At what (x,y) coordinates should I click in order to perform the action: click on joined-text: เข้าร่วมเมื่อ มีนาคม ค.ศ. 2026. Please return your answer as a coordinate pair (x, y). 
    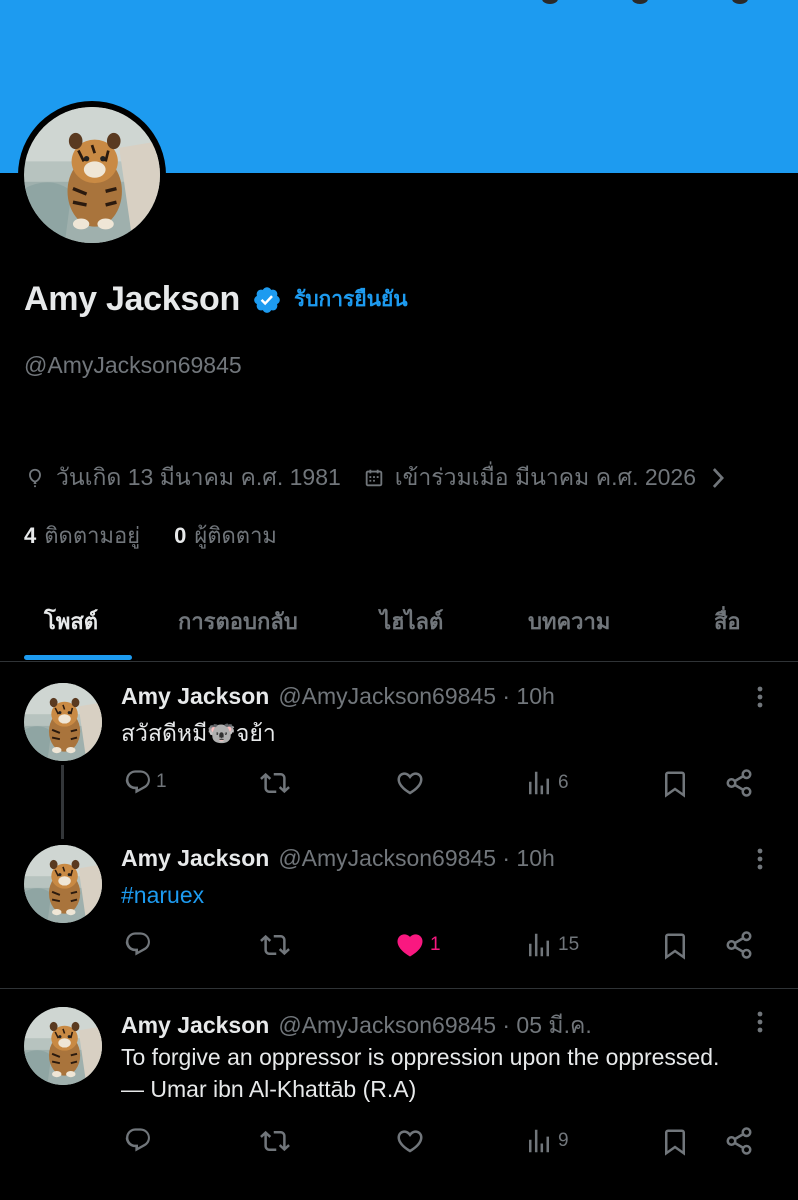
    Looking at the image, I should click on (545, 477).